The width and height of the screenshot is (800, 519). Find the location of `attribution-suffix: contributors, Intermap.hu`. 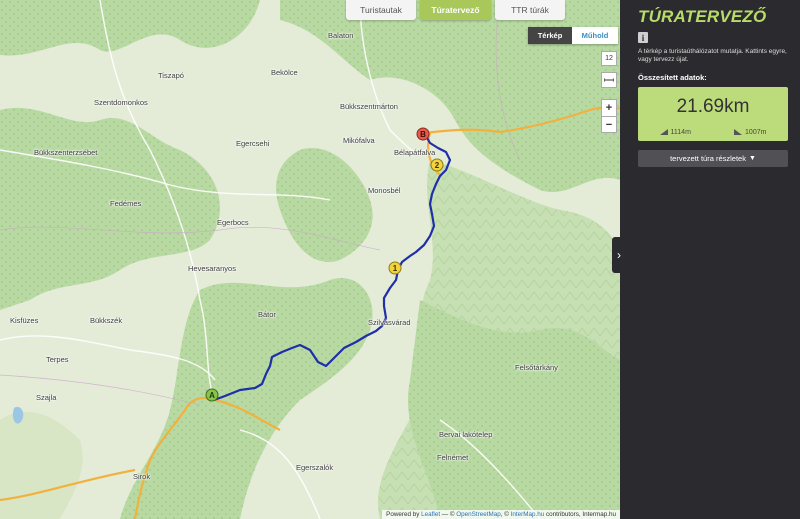

attribution-suffix: contributors, Intermap.hu is located at coordinates (580, 514).